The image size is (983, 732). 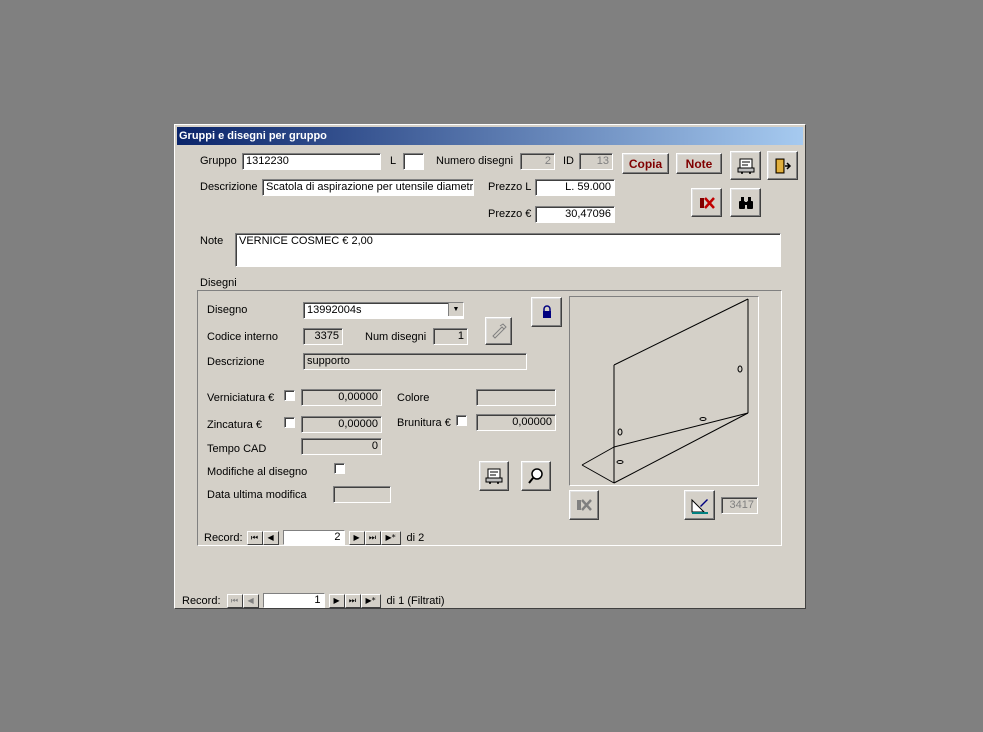 What do you see at coordinates (257, 472) in the screenshot?
I see `modifiche-label: Modifiche al disegno` at bounding box center [257, 472].